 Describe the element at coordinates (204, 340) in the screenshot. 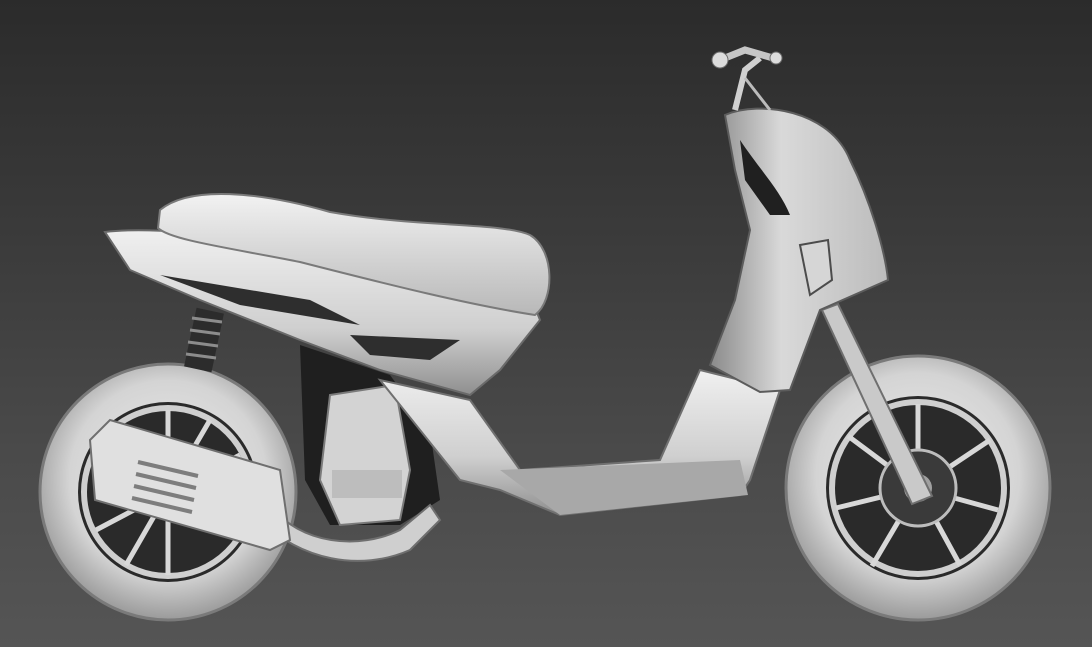

I see `rear-shock` at that location.